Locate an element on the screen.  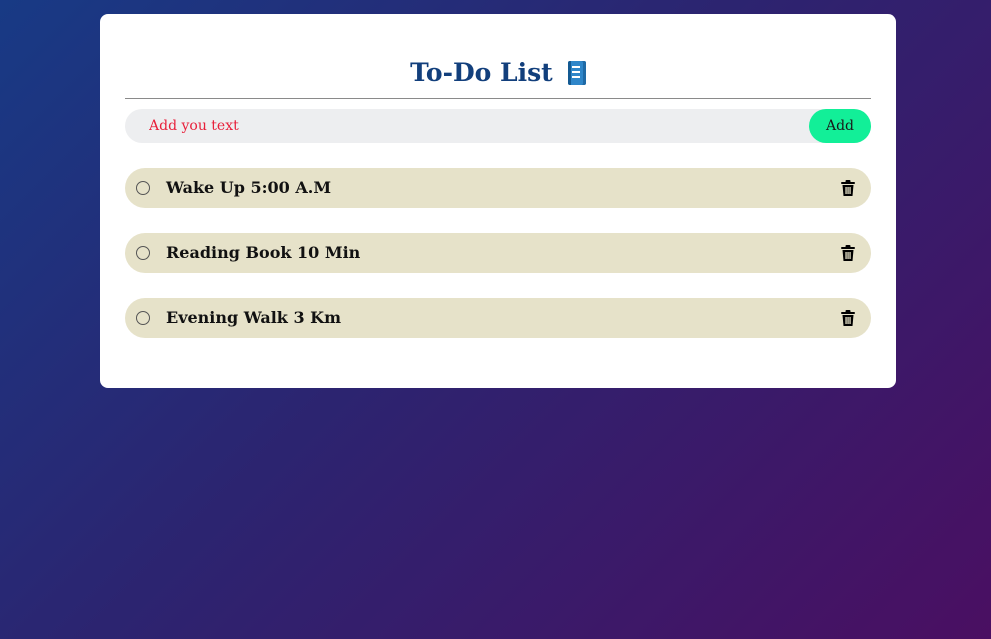
add-task-row: Add is located at coordinates (498, 126).